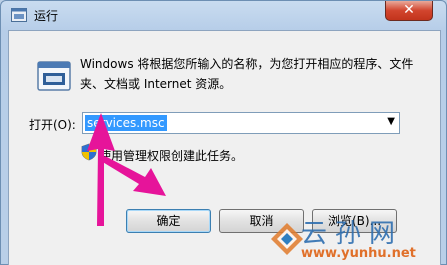 This screenshot has width=447, height=265. I want to click on uac-shield-icon, so click(89, 152).